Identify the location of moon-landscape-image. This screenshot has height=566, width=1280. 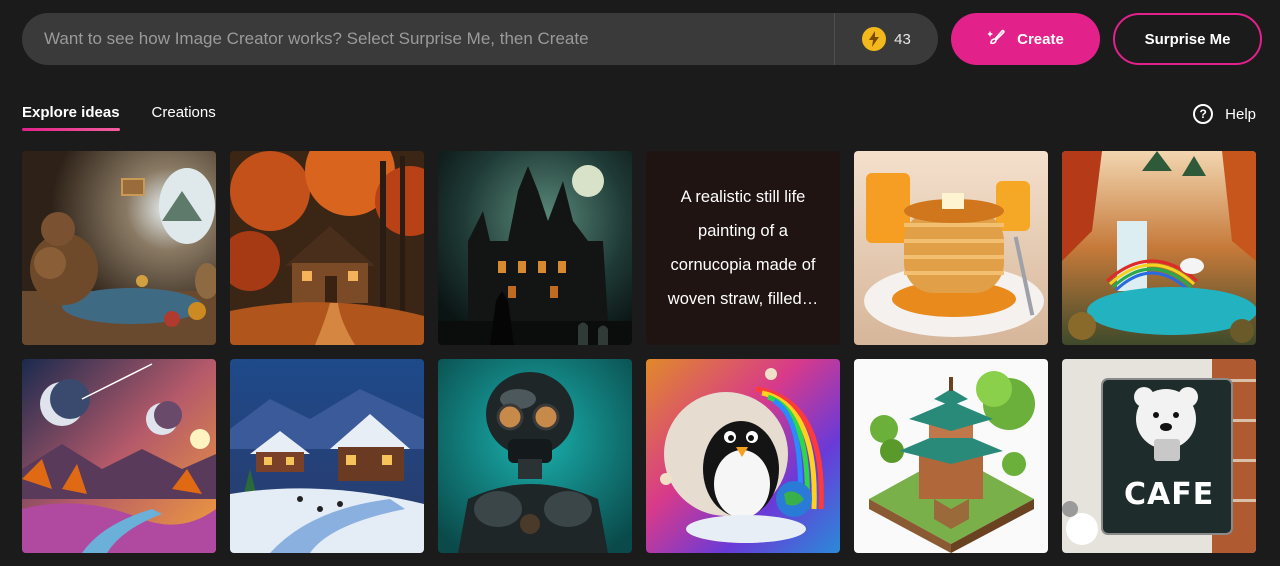
(119, 456).